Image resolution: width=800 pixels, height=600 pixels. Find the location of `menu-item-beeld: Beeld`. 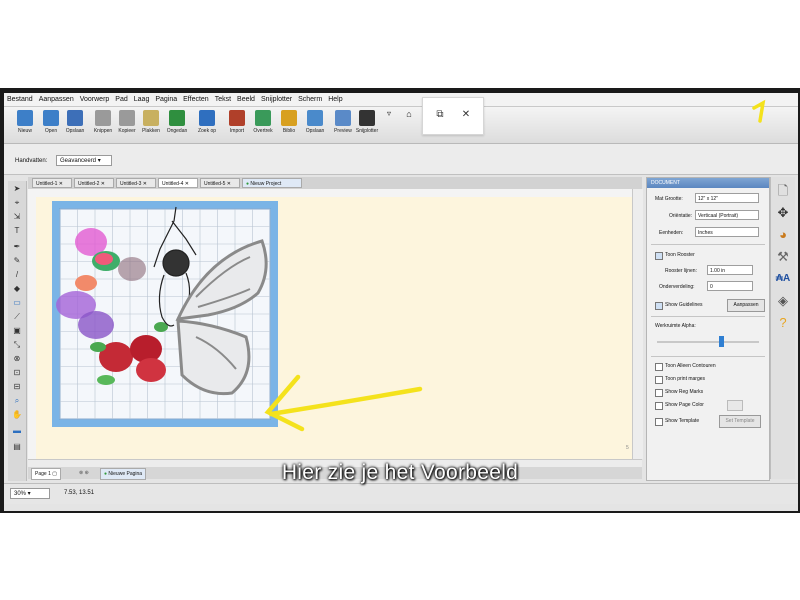

menu-item-beeld: Beeld is located at coordinates (246, 99).